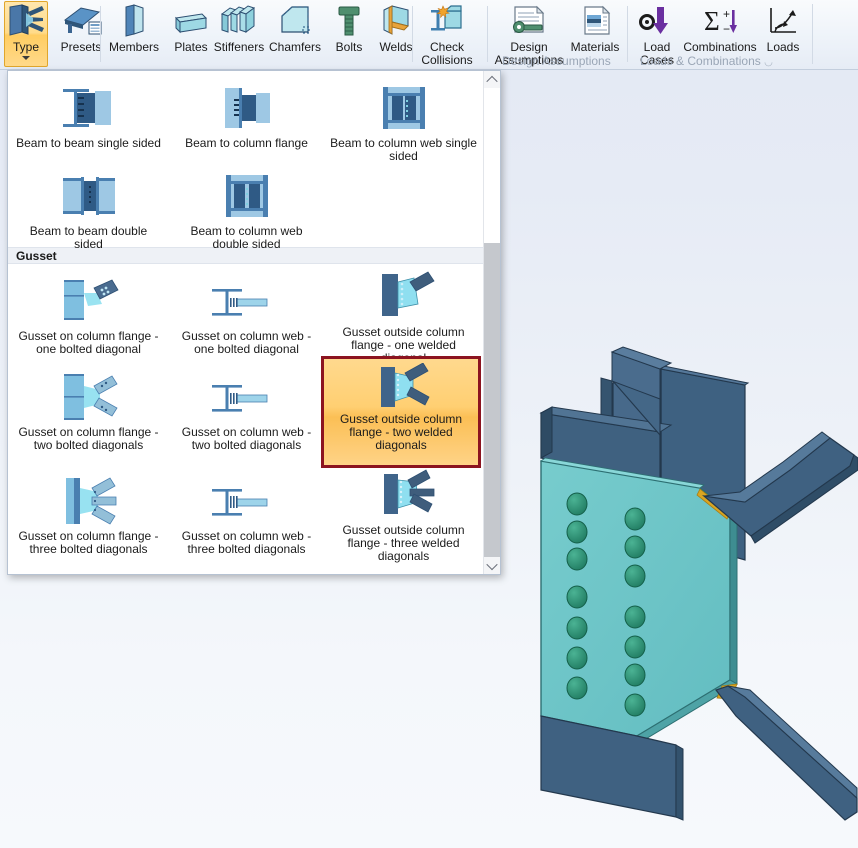 This screenshot has width=858, height=848. Describe the element at coordinates (247, 397) in the screenshot. I see `gusset-column-web-two-bolted-icon` at that location.